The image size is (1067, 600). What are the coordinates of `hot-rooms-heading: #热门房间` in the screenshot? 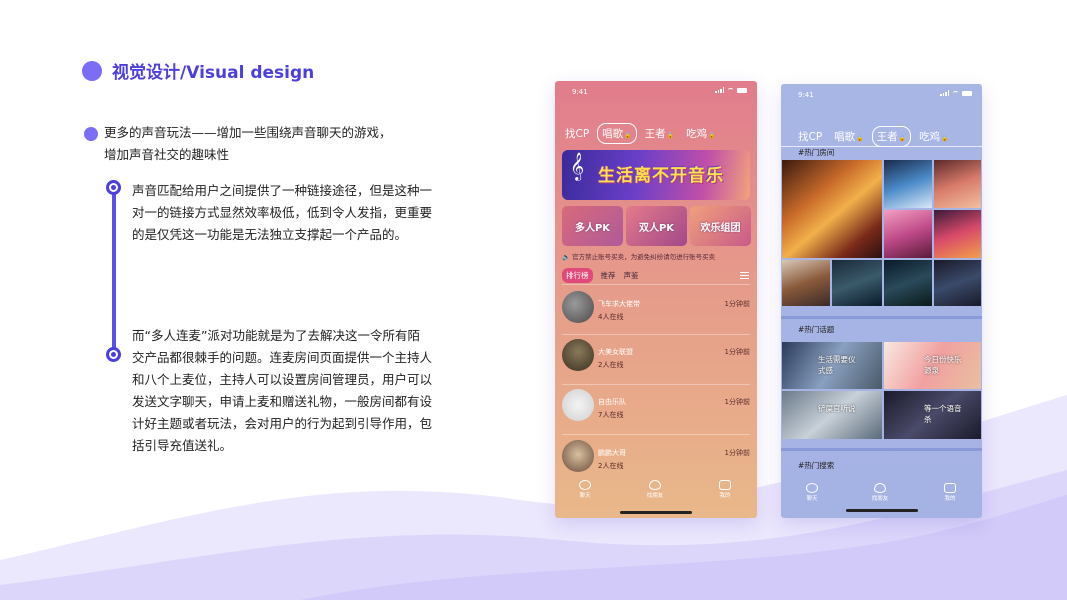 It's located at (816, 152).